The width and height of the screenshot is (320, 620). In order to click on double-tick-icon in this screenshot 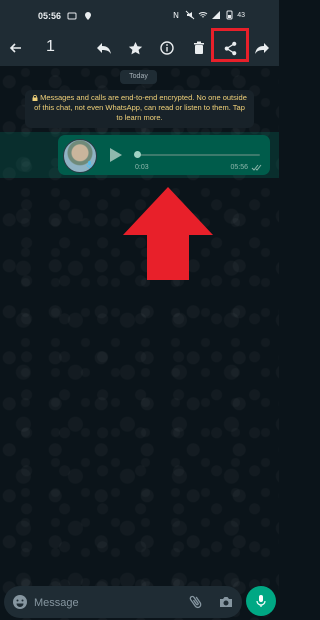, I will do `click(256, 167)`.